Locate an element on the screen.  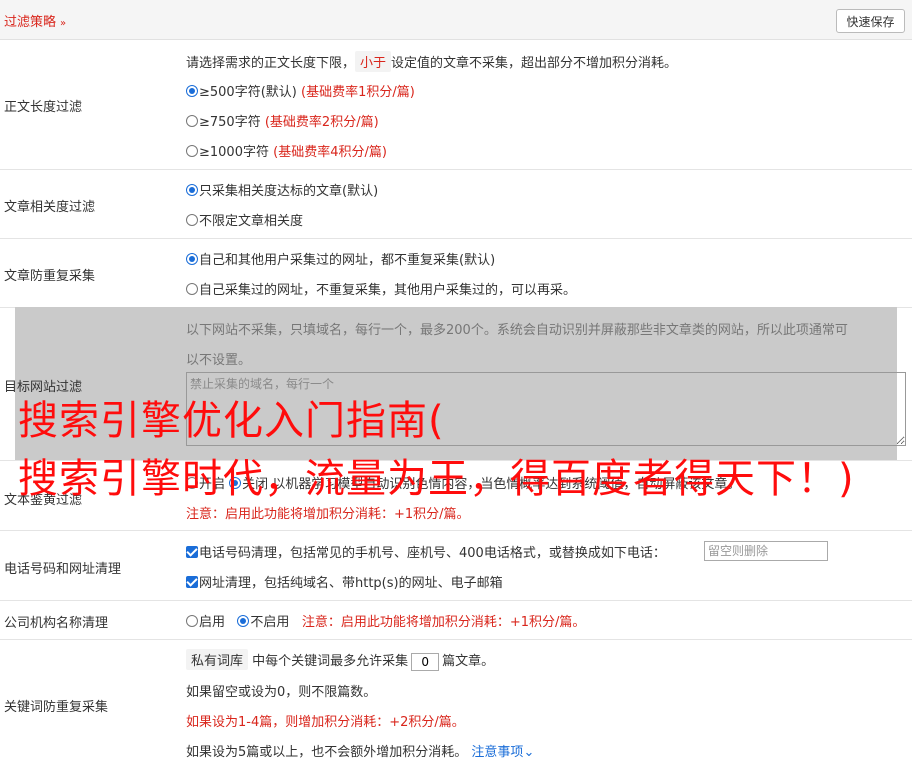
relevance-option-2-text: 不限定文章相关度 is located at coordinates (251, 221).